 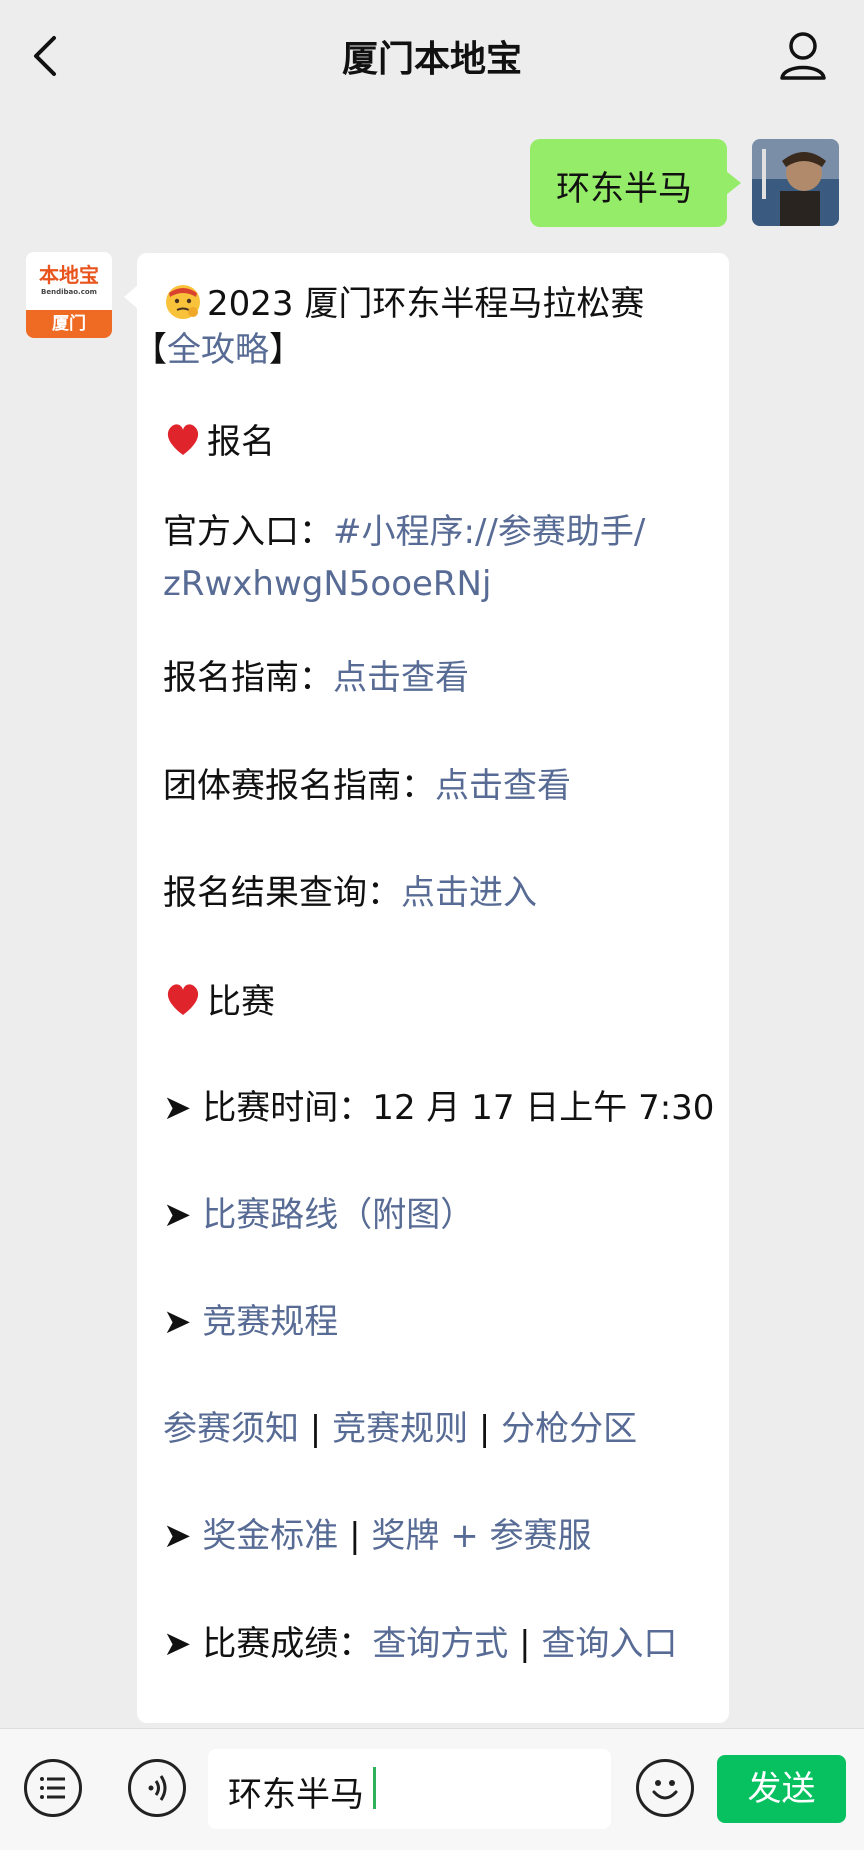 What do you see at coordinates (241, 442) in the screenshot?
I see `section-signup-title: 报名` at bounding box center [241, 442].